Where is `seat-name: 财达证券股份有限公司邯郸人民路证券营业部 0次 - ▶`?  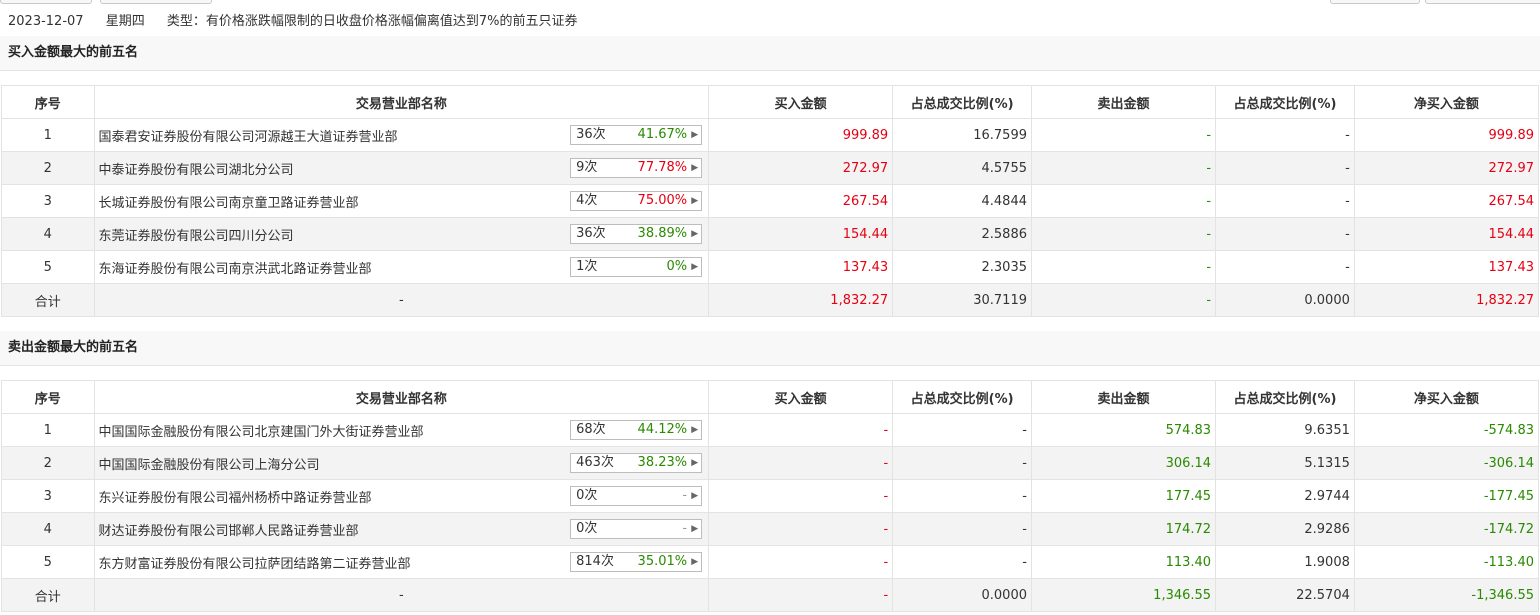 seat-name: 财达证券股份有限公司邯郸人民路证券营业部 0次 - ▶ is located at coordinates (401, 529).